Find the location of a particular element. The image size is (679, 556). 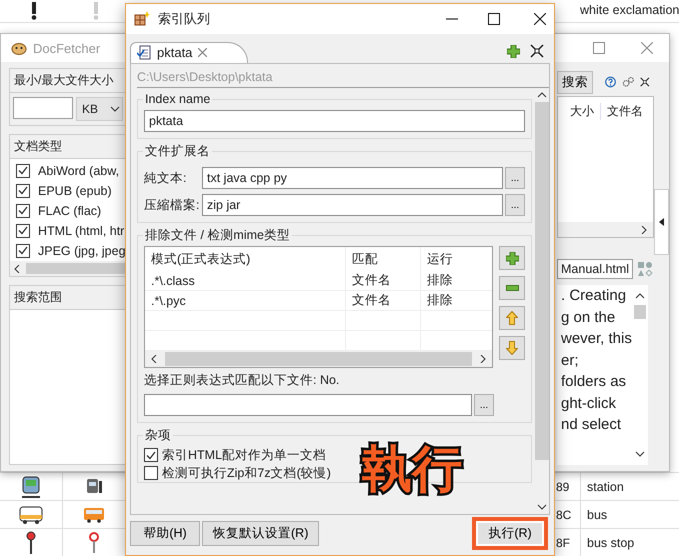

minus-icon is located at coordinates (512, 288).